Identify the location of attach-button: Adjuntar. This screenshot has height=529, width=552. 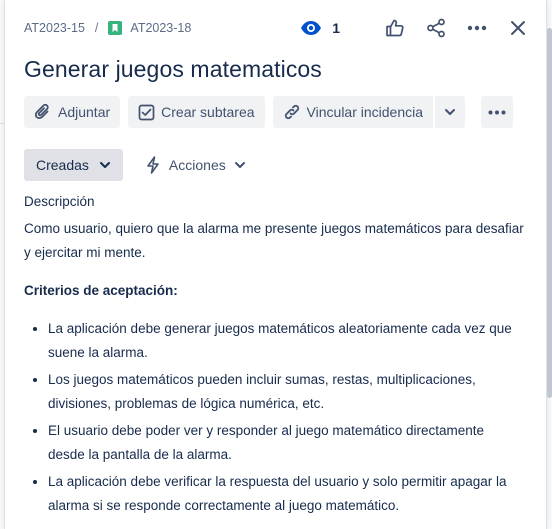
(72, 112).